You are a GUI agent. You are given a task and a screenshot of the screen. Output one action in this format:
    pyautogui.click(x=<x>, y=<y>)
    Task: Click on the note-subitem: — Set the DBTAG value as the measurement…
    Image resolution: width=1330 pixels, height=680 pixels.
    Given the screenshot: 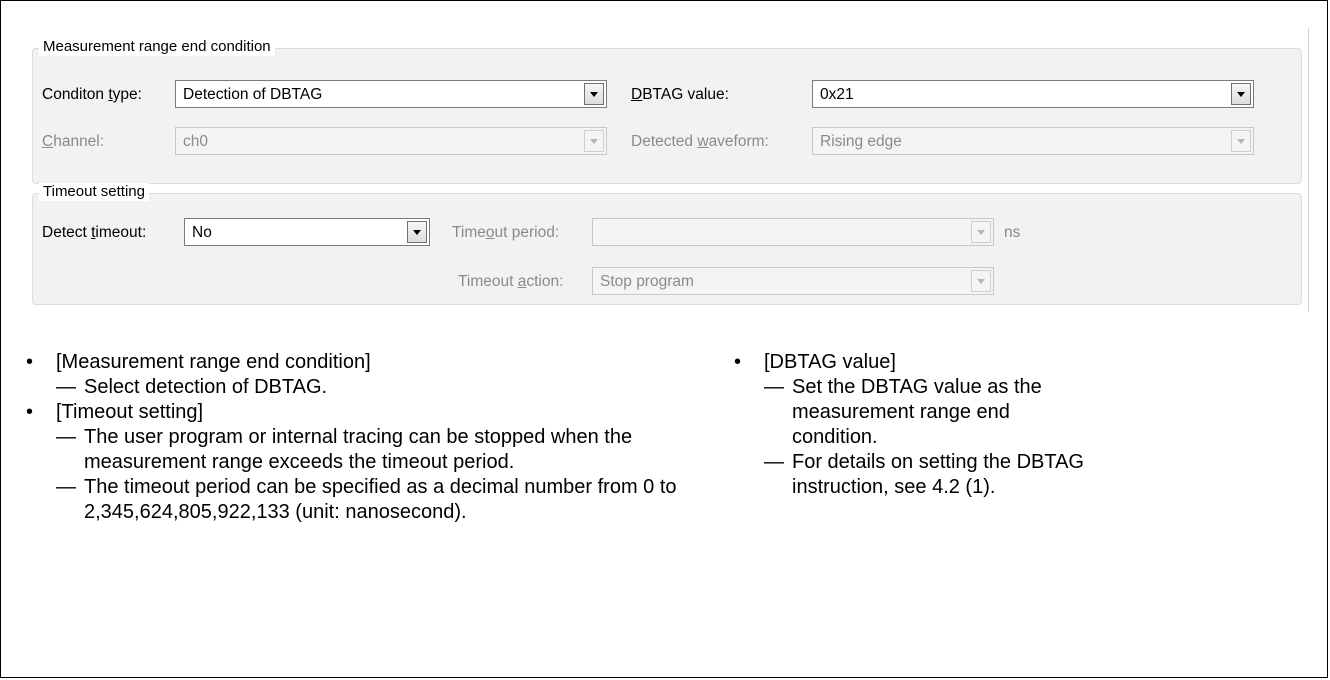 What is the action you would take?
    pyautogui.click(x=926, y=412)
    